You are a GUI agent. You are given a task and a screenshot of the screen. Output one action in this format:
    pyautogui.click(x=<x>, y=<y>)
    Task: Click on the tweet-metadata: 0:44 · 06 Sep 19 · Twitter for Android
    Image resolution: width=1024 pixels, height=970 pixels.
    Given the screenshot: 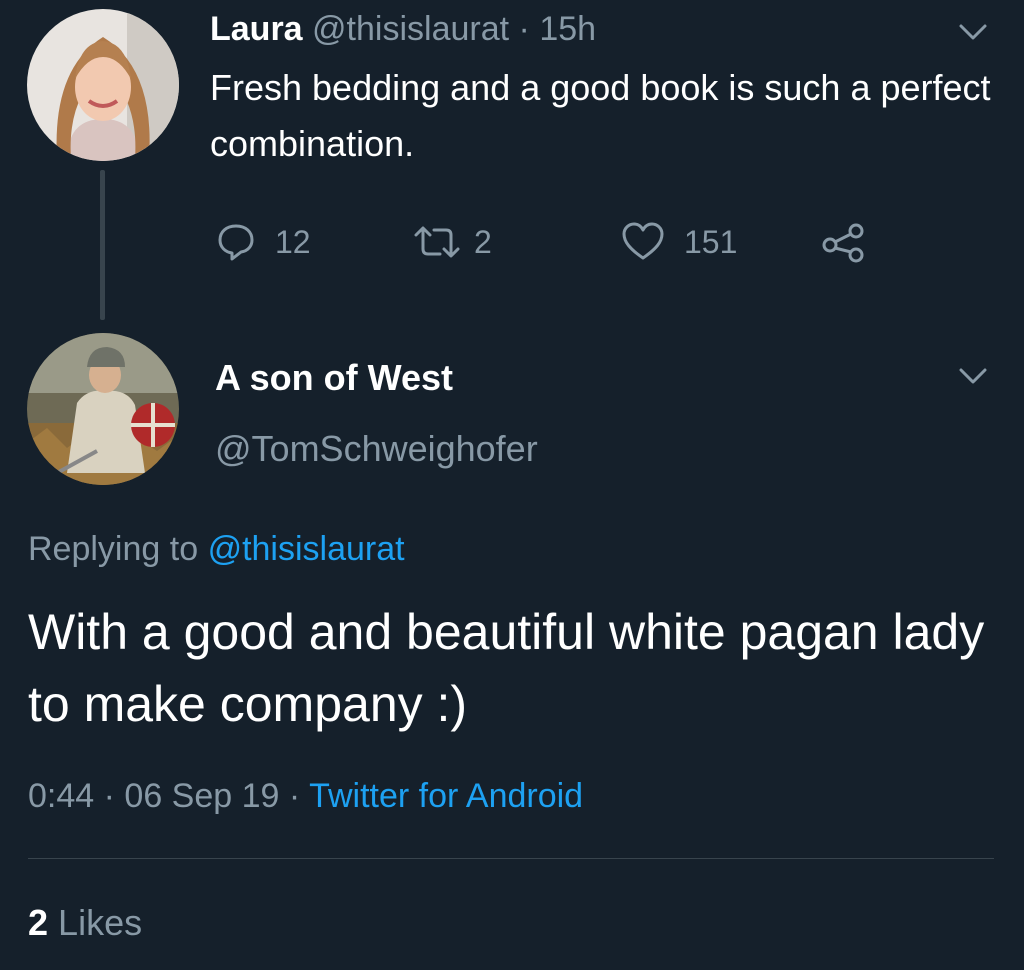 What is the action you would take?
    pyautogui.click(x=305, y=796)
    